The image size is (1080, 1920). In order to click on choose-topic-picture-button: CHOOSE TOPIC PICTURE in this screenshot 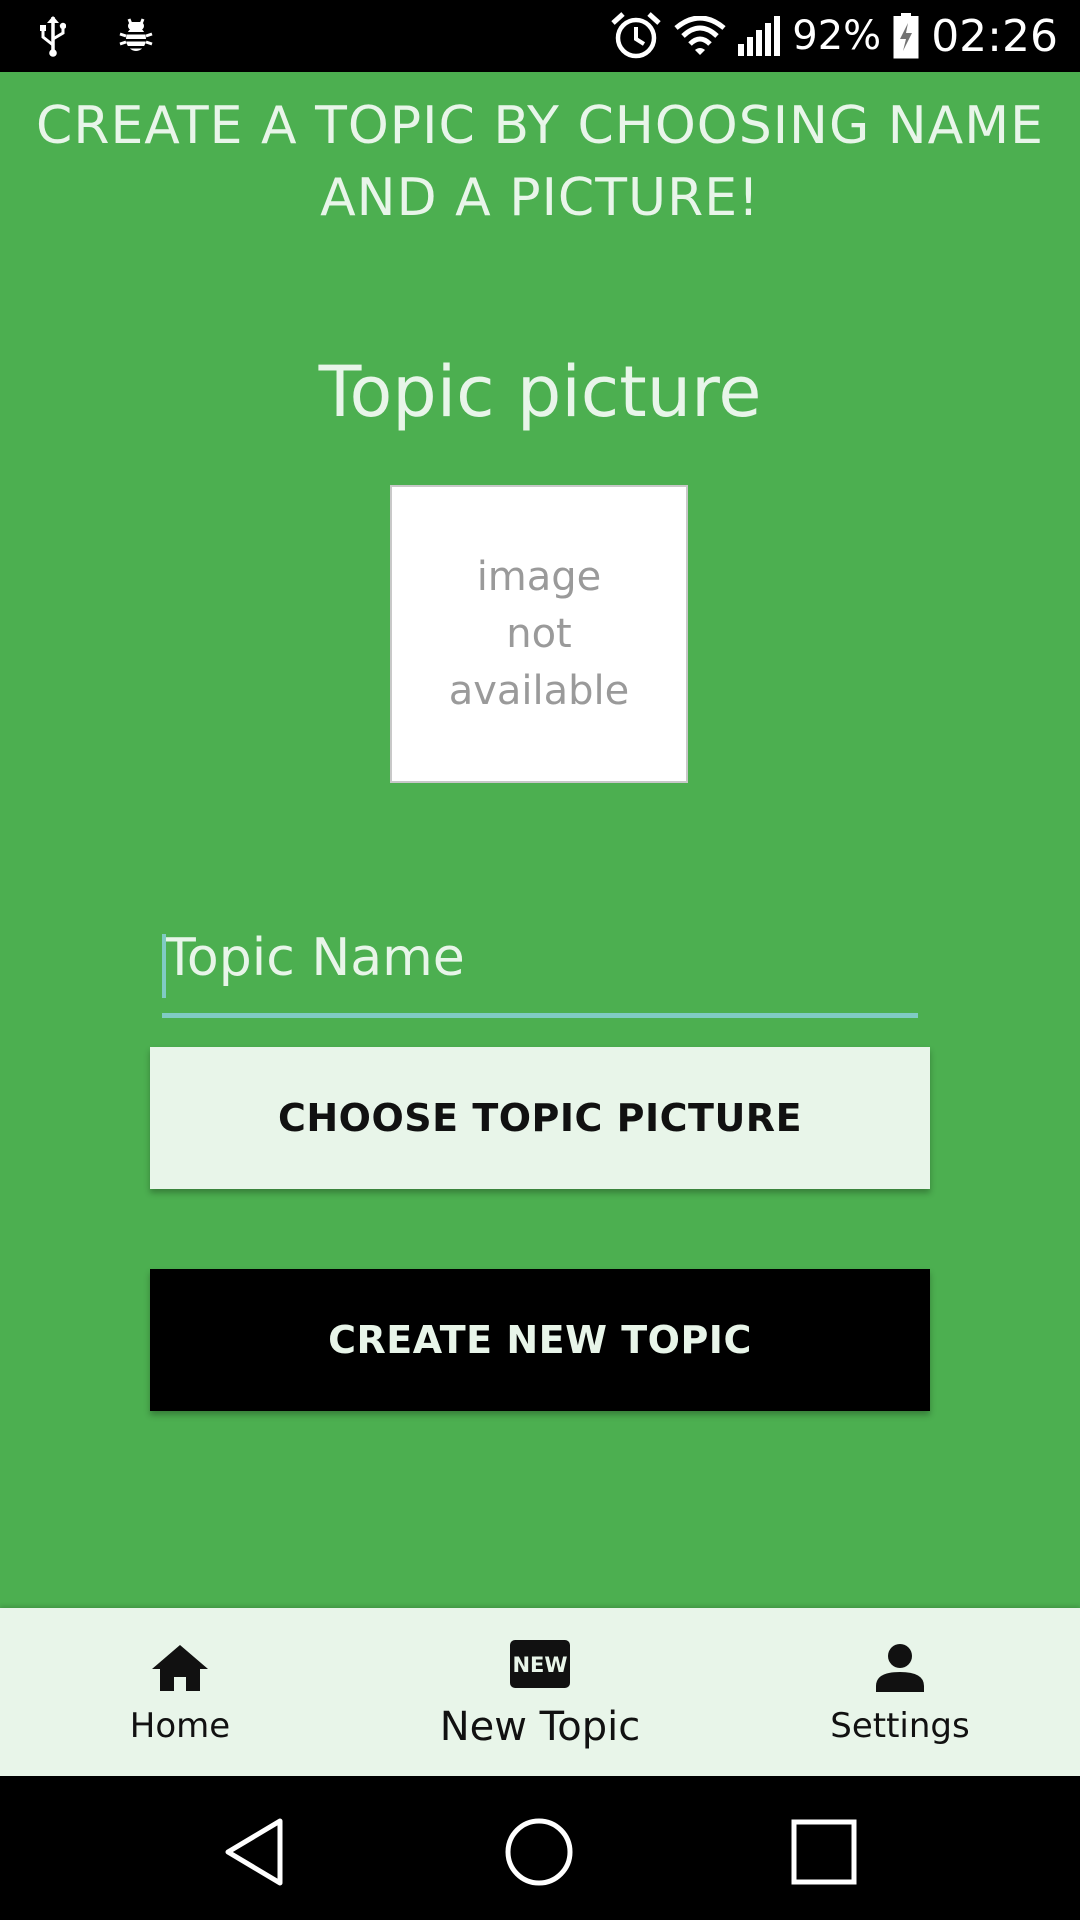, I will do `click(540, 1118)`.